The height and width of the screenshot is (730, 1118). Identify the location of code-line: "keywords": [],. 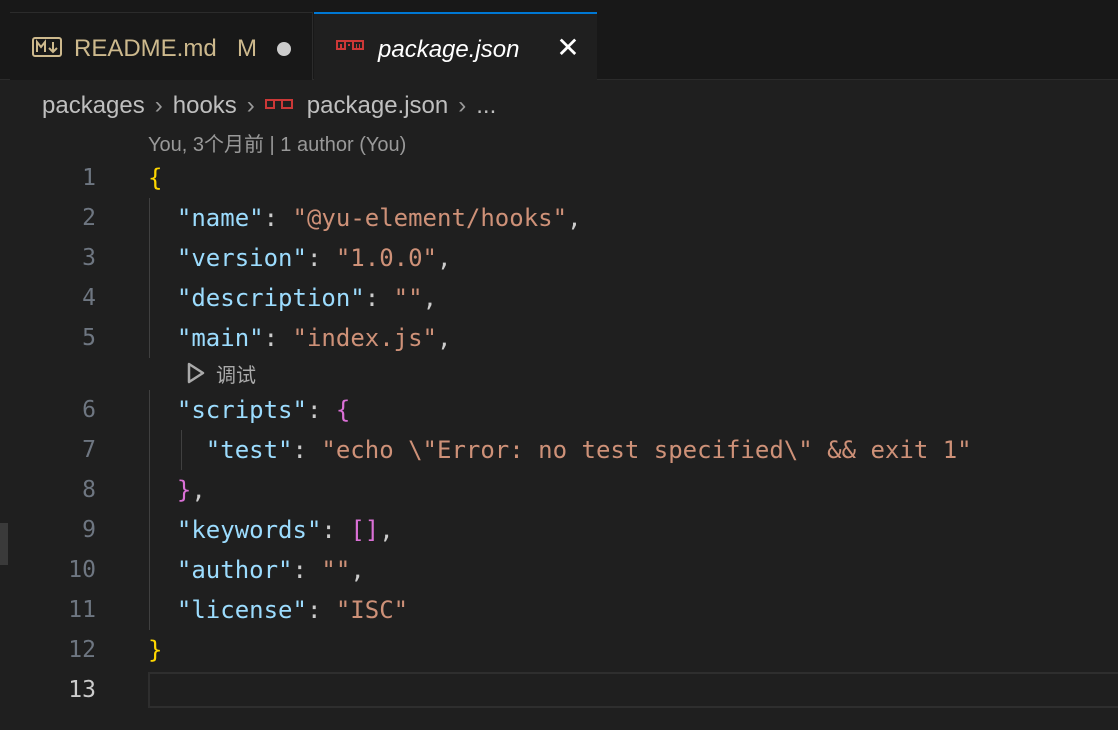
(271, 530).